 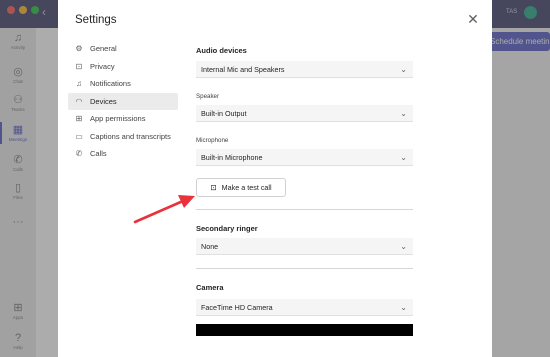 What do you see at coordinates (123, 84) in the screenshot?
I see `nav-item-notifications: ♫ Notifications` at bounding box center [123, 84].